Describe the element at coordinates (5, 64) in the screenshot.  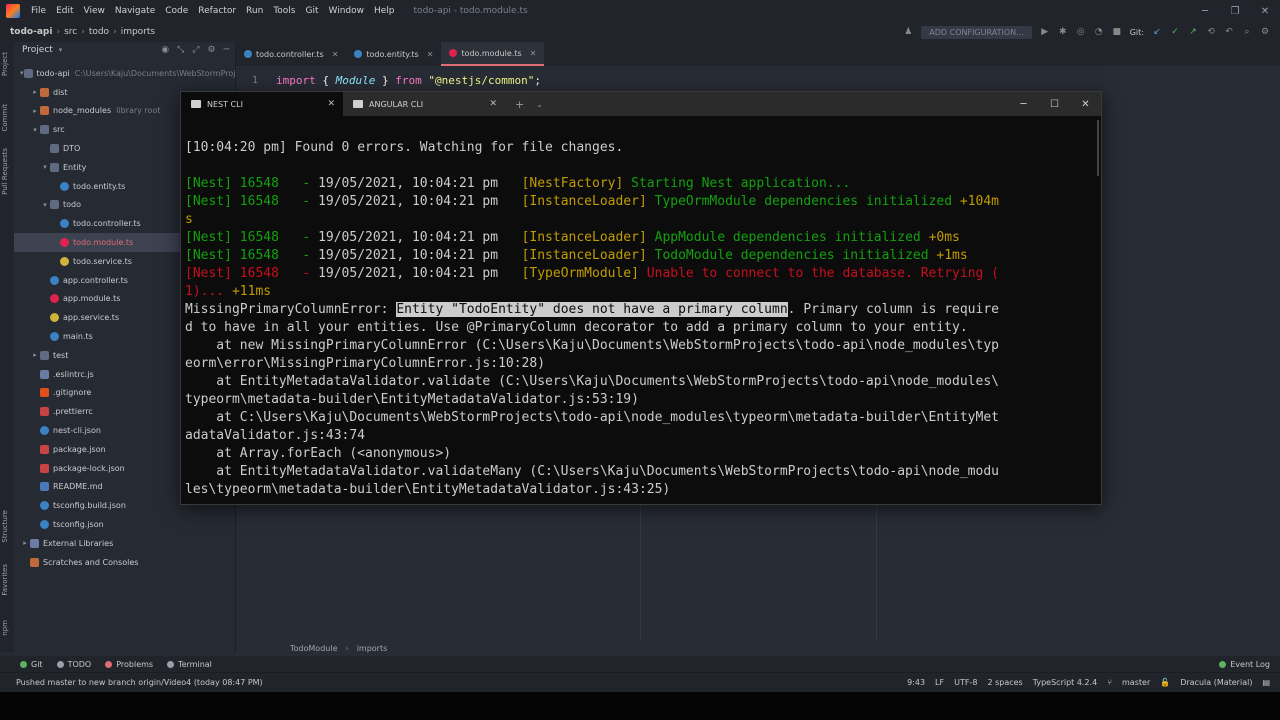
I see `project-tool-button: Project` at that location.